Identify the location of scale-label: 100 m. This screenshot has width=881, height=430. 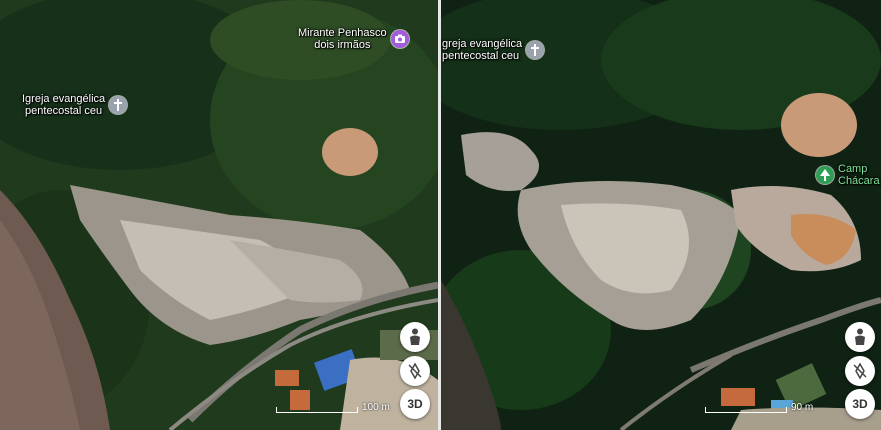
(376, 407).